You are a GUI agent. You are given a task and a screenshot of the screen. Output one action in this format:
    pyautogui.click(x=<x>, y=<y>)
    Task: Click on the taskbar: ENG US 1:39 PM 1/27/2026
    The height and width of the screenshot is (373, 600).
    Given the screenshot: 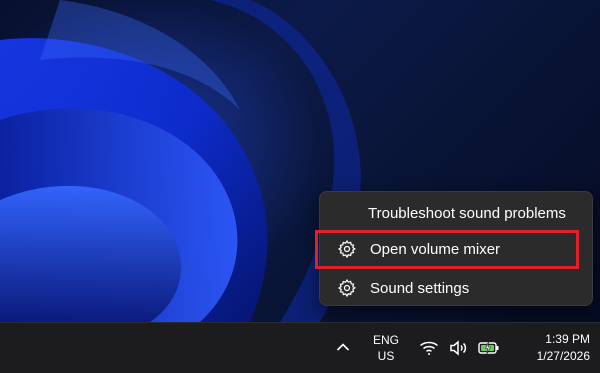 What is the action you would take?
    pyautogui.click(x=300, y=347)
    